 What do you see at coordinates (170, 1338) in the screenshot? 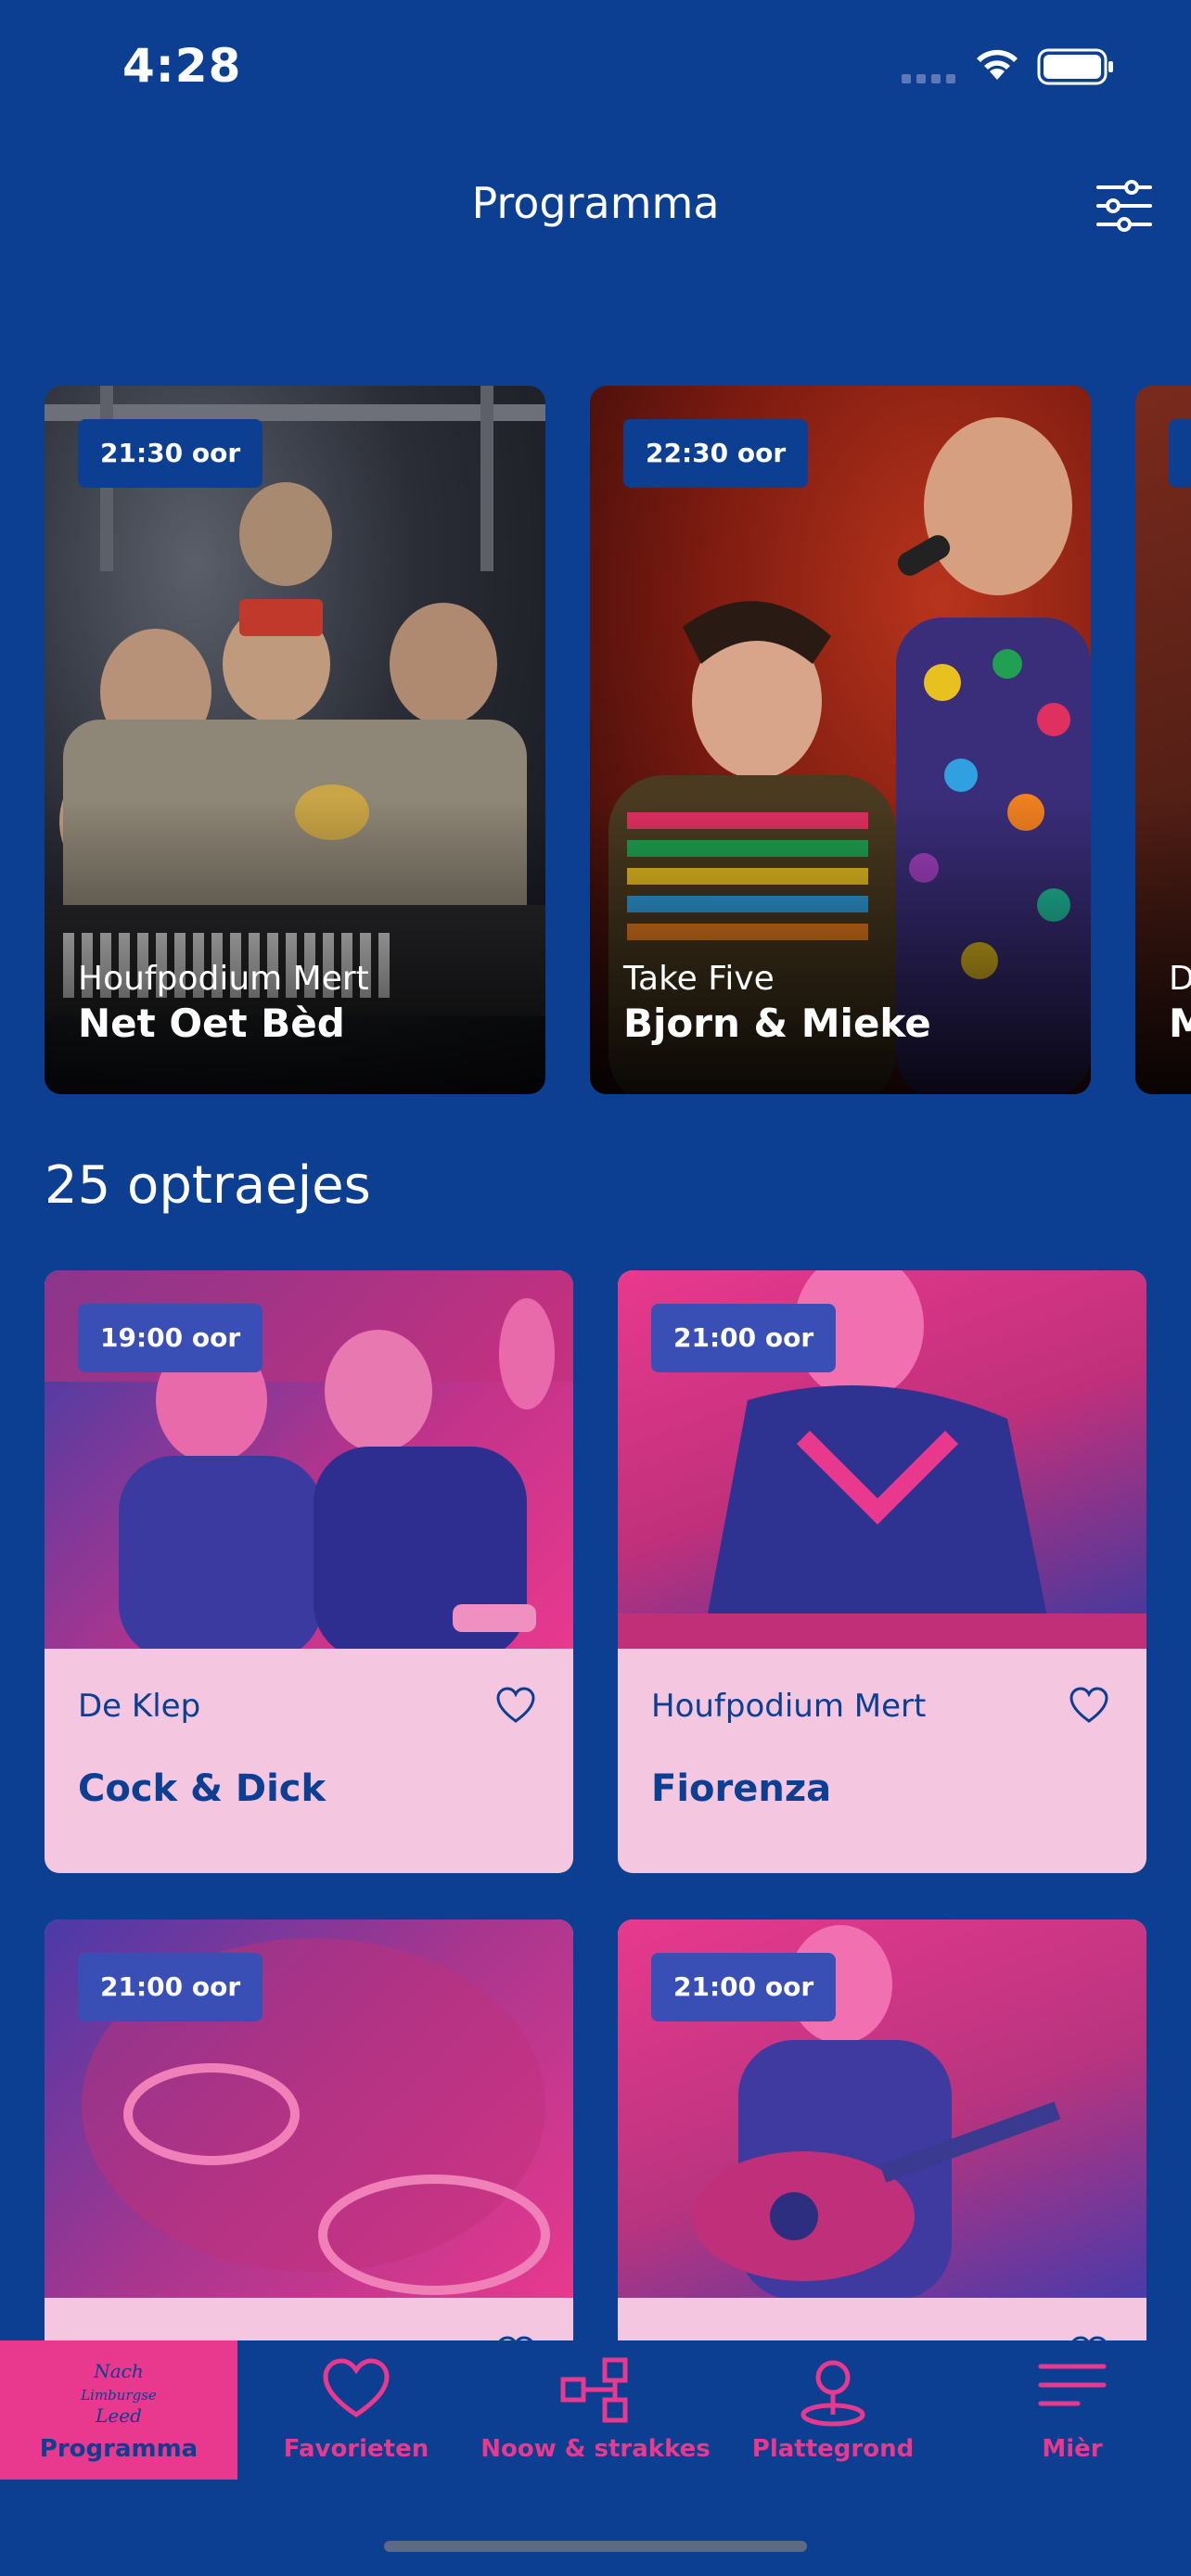
I see `time-badge: 19:00 oor` at bounding box center [170, 1338].